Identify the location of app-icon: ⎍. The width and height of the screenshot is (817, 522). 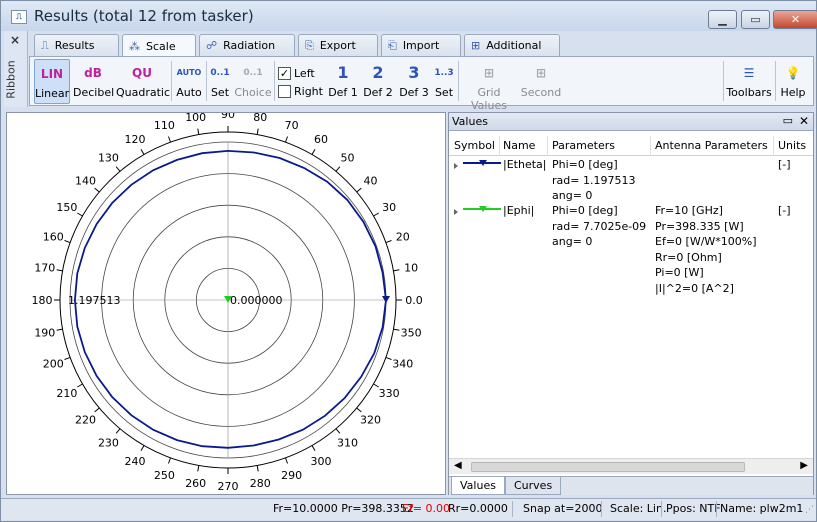
(19, 17).